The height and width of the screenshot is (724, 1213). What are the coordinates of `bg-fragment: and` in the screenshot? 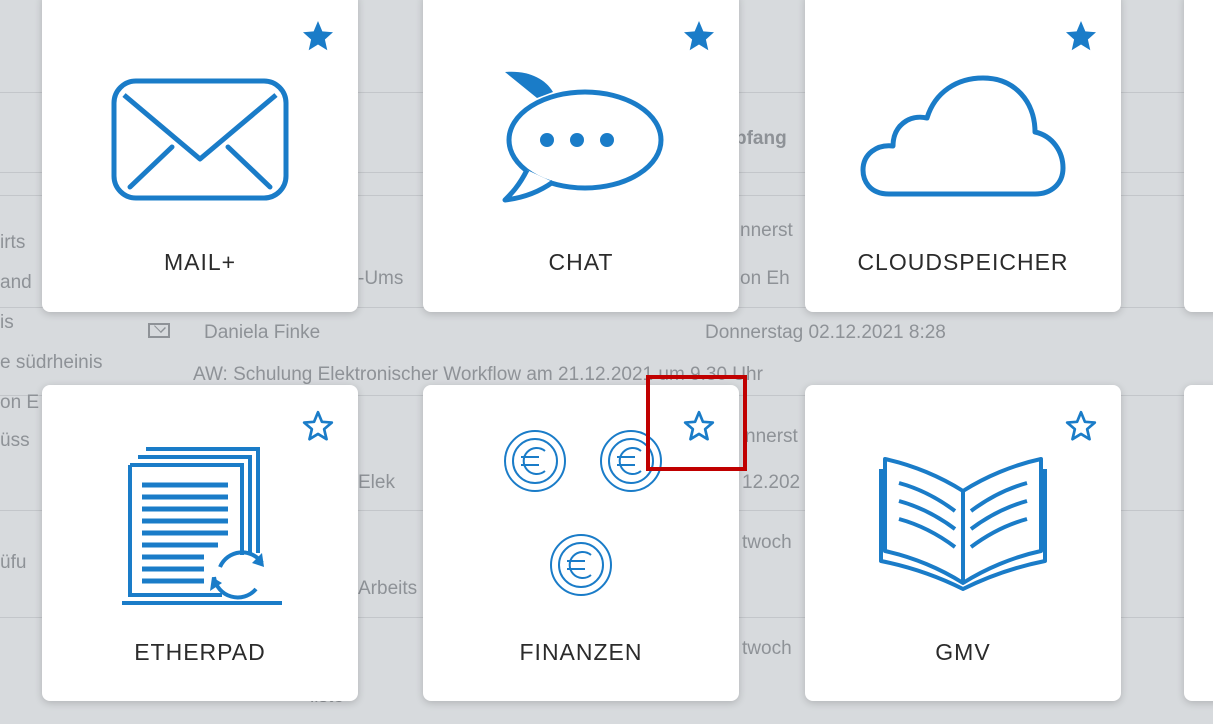 It's located at (16, 282).